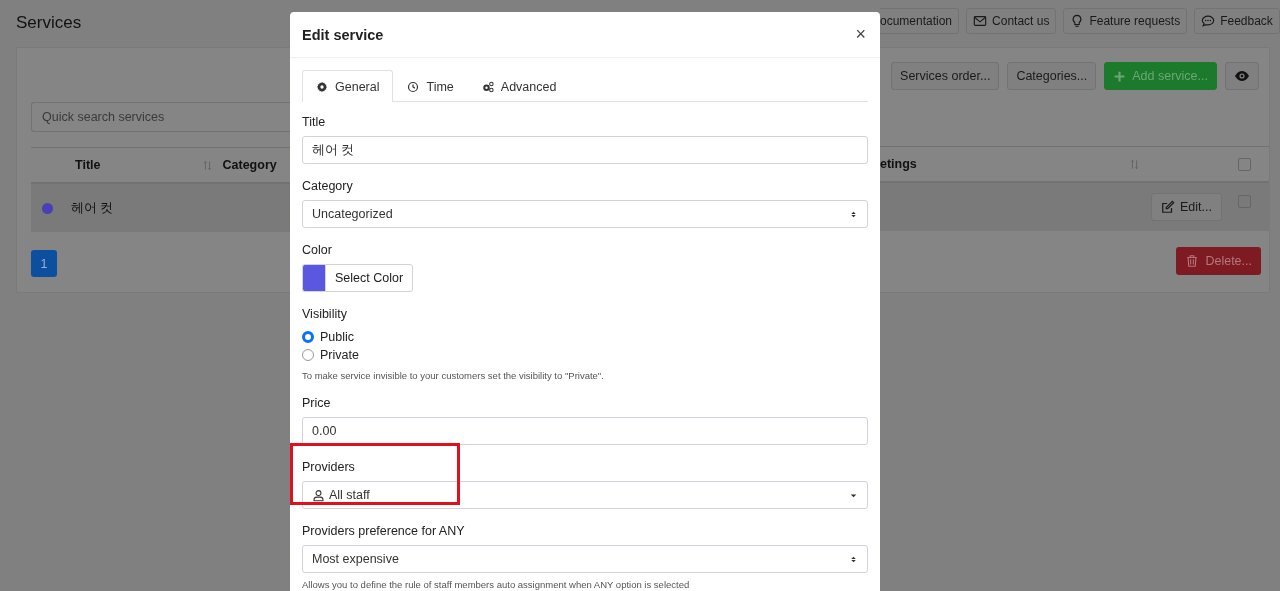 The height and width of the screenshot is (591, 1280). What do you see at coordinates (314, 122) in the screenshot?
I see `field-label: Title` at bounding box center [314, 122].